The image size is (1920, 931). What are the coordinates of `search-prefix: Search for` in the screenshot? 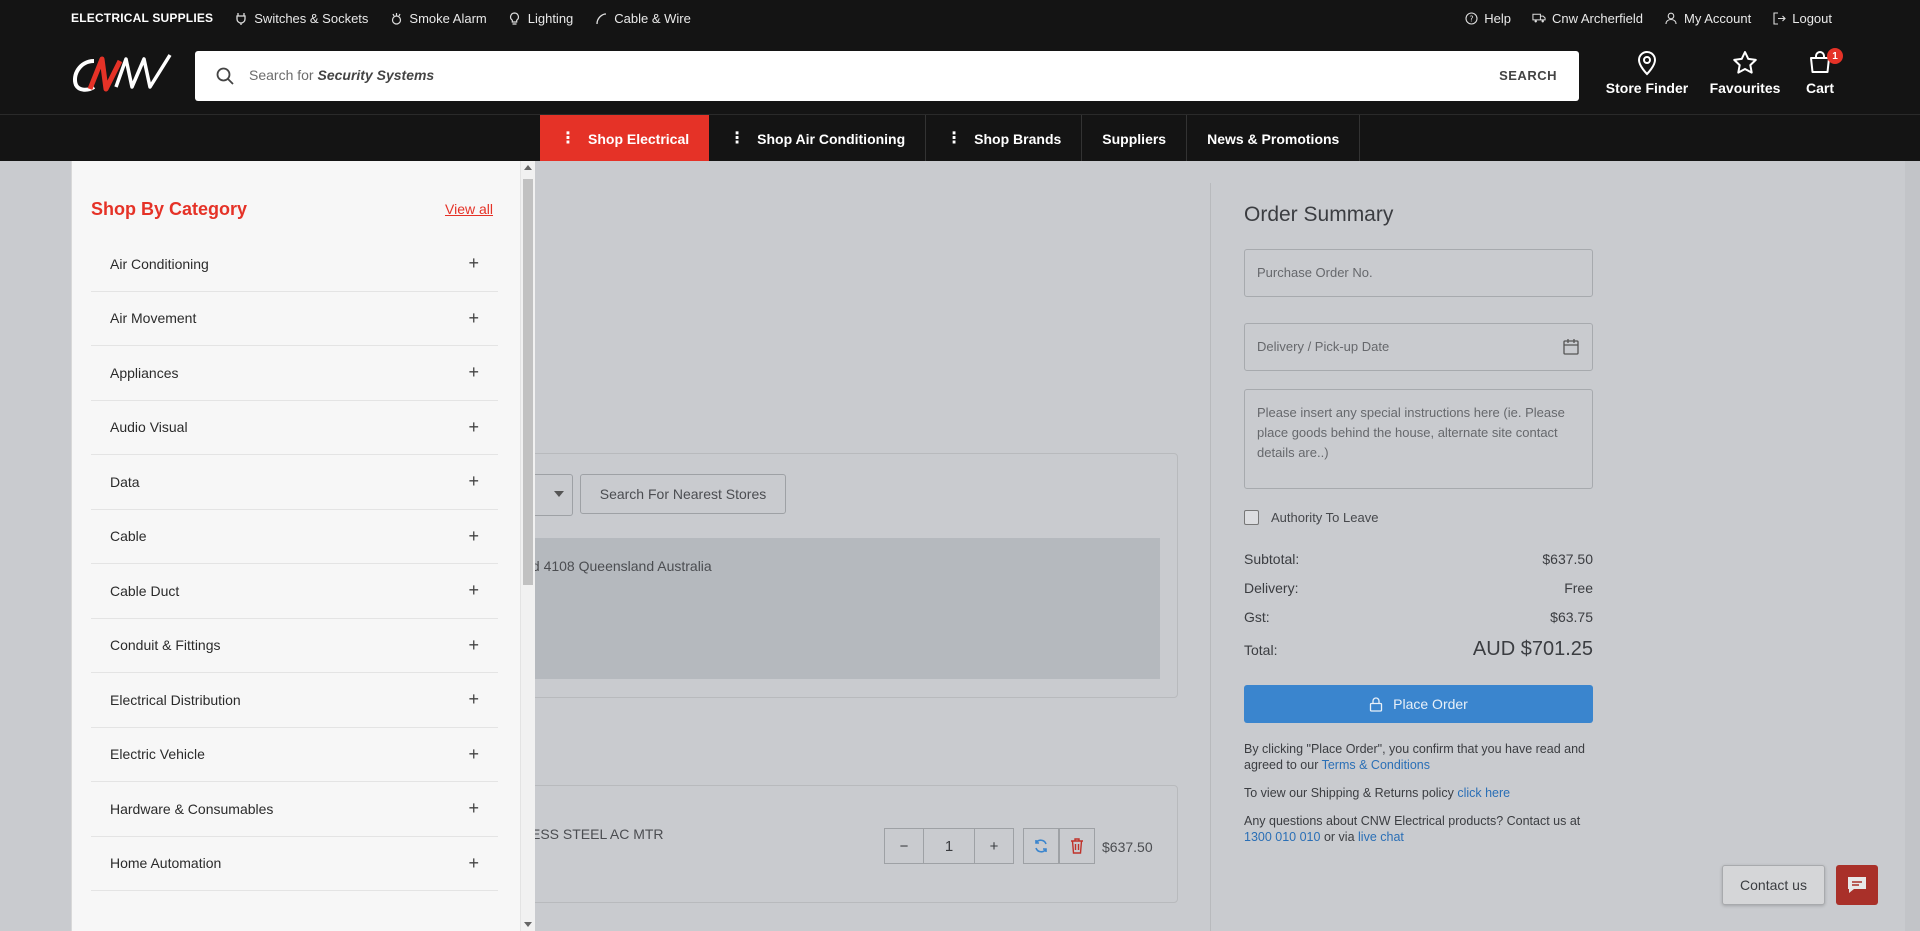 It's located at (281, 75).